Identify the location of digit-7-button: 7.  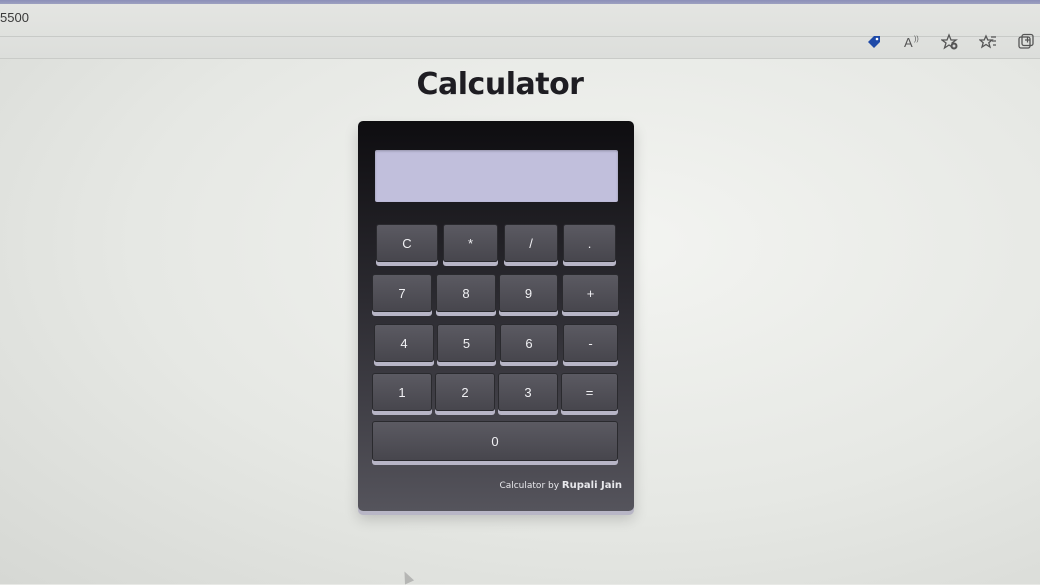
(402, 293).